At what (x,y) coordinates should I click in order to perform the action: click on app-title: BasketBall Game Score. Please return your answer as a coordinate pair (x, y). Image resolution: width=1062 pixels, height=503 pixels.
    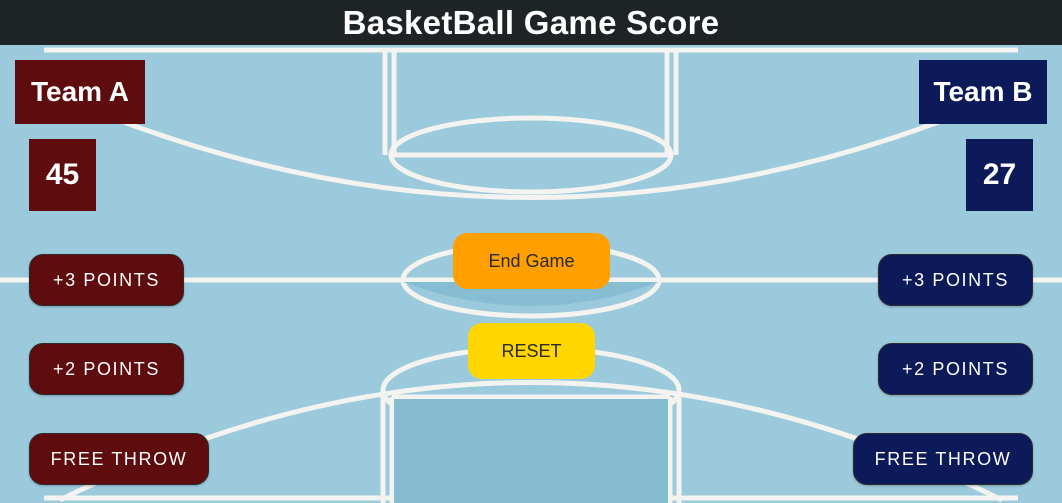
    Looking at the image, I should click on (531, 22).